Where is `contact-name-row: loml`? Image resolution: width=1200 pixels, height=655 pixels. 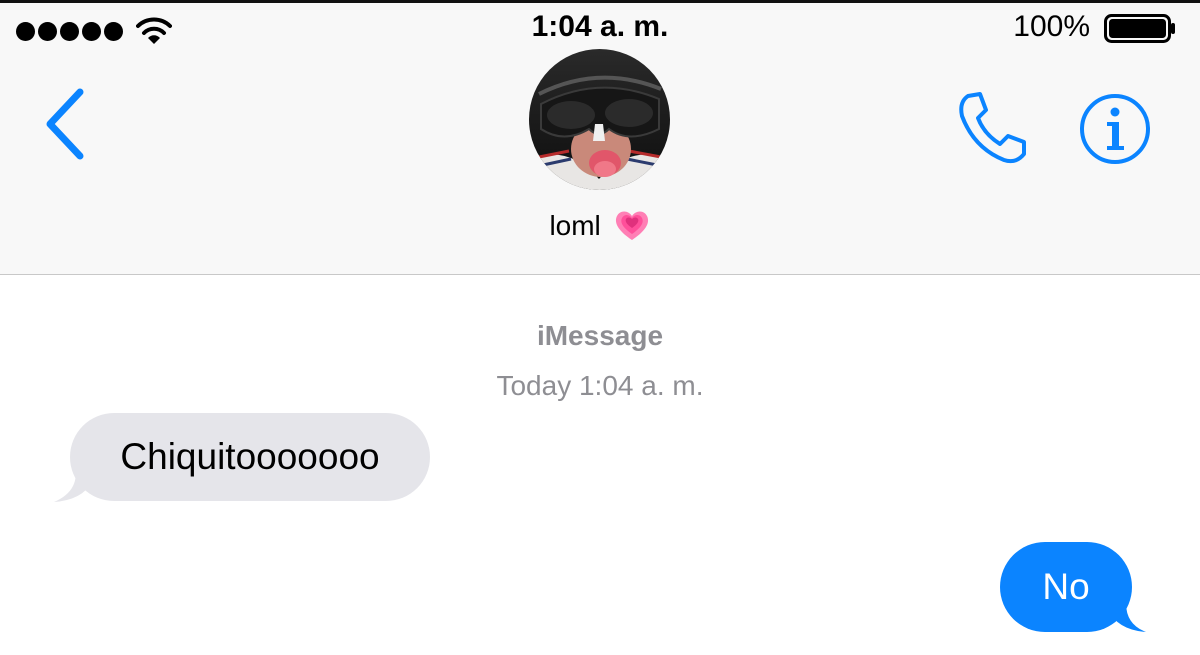 contact-name-row: loml is located at coordinates (600, 225).